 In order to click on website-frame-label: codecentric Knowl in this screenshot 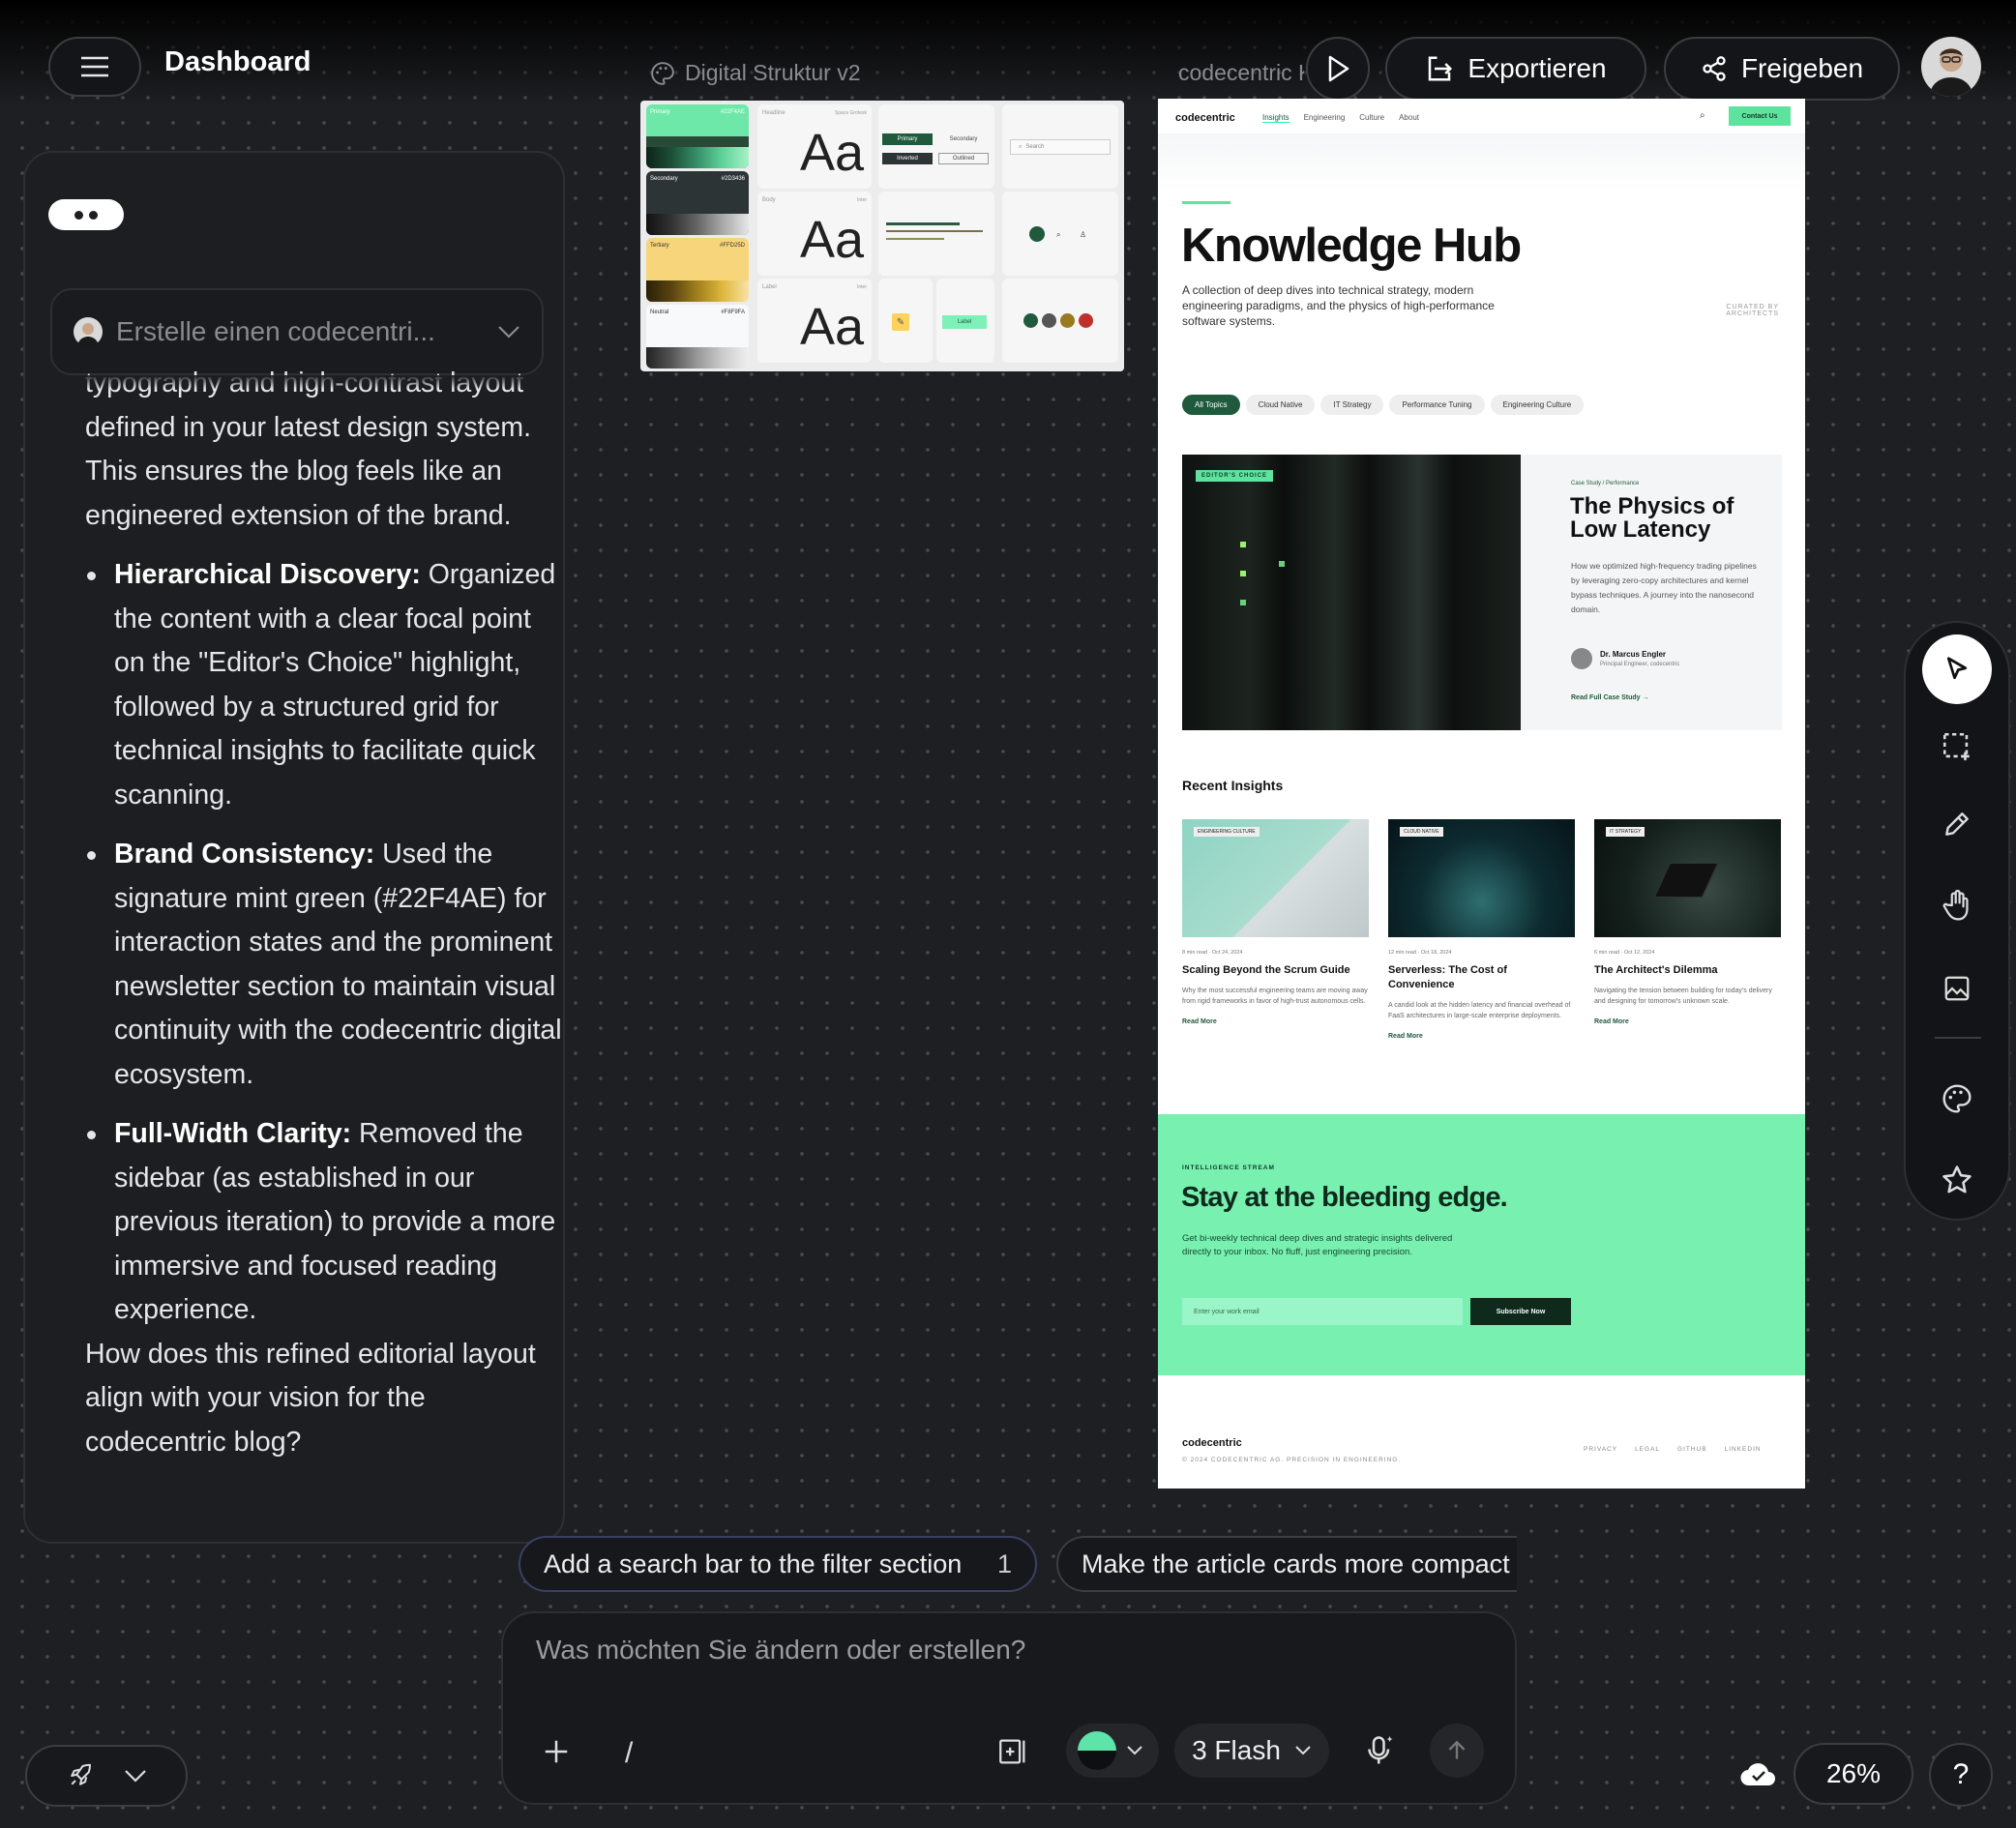, I will do `click(1237, 73)`.